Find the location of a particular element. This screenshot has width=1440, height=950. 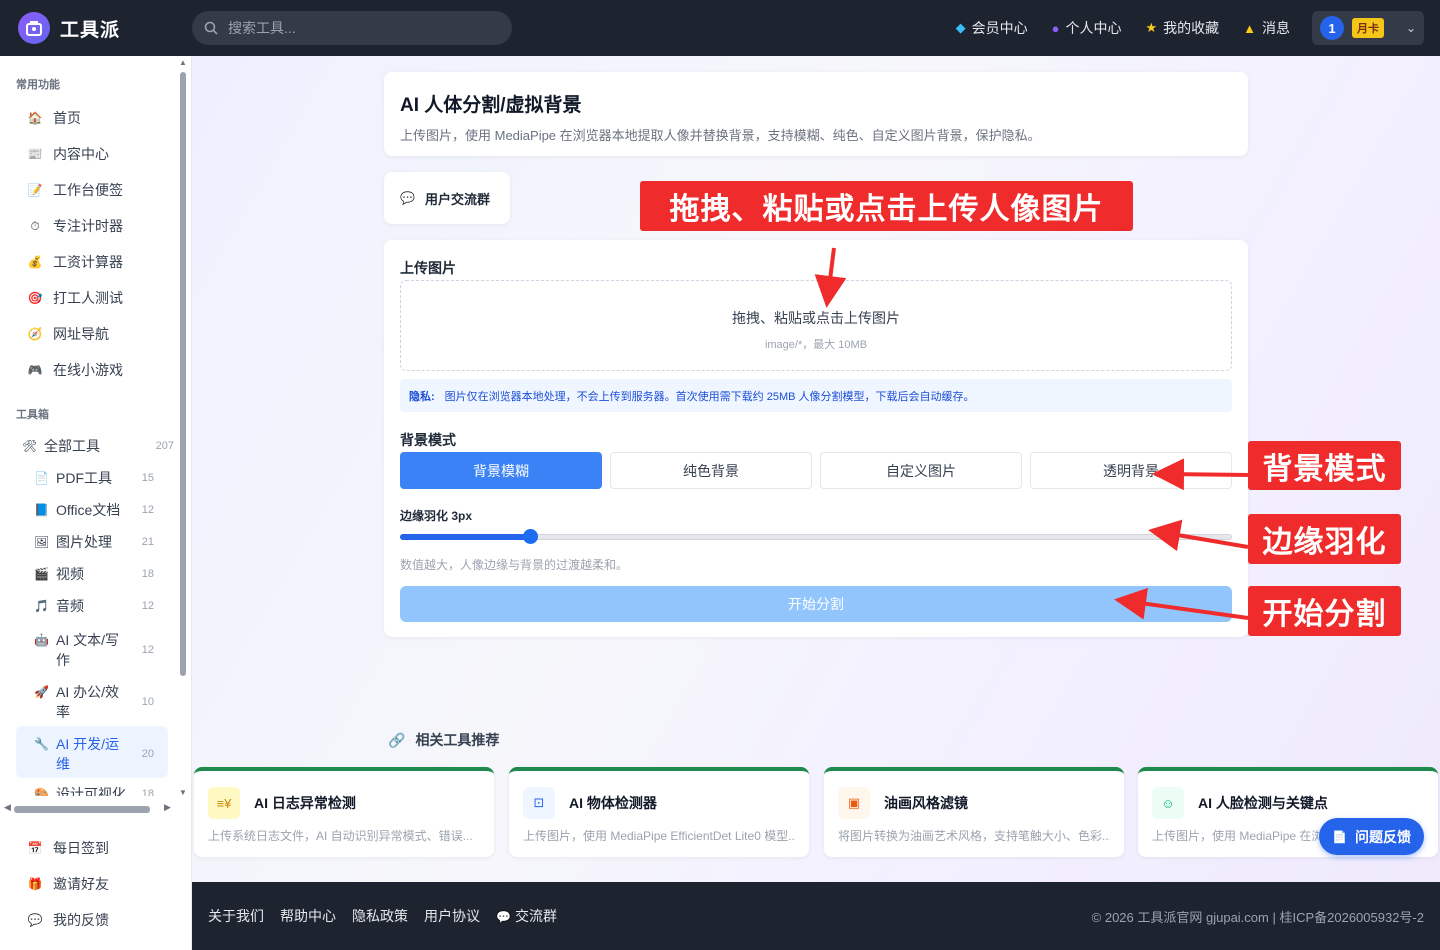

footer-link-help: 帮助中心 is located at coordinates (308, 916).